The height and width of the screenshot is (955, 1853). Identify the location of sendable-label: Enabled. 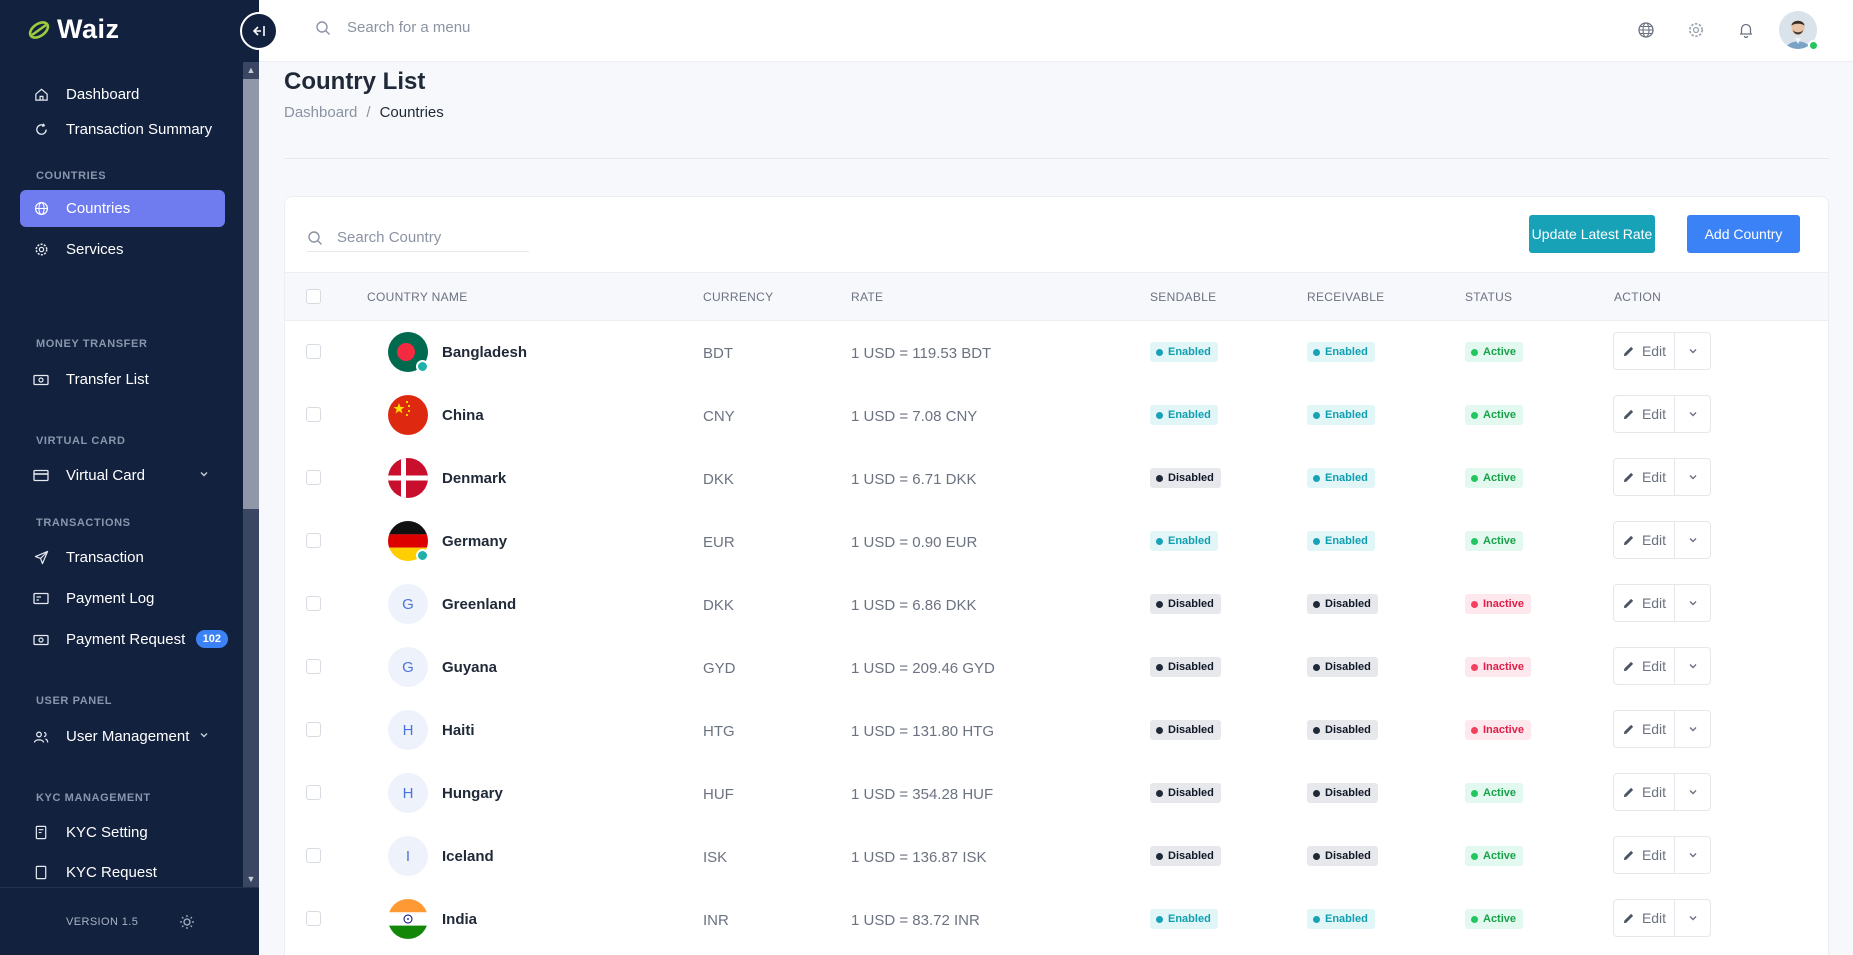
(1189, 919).